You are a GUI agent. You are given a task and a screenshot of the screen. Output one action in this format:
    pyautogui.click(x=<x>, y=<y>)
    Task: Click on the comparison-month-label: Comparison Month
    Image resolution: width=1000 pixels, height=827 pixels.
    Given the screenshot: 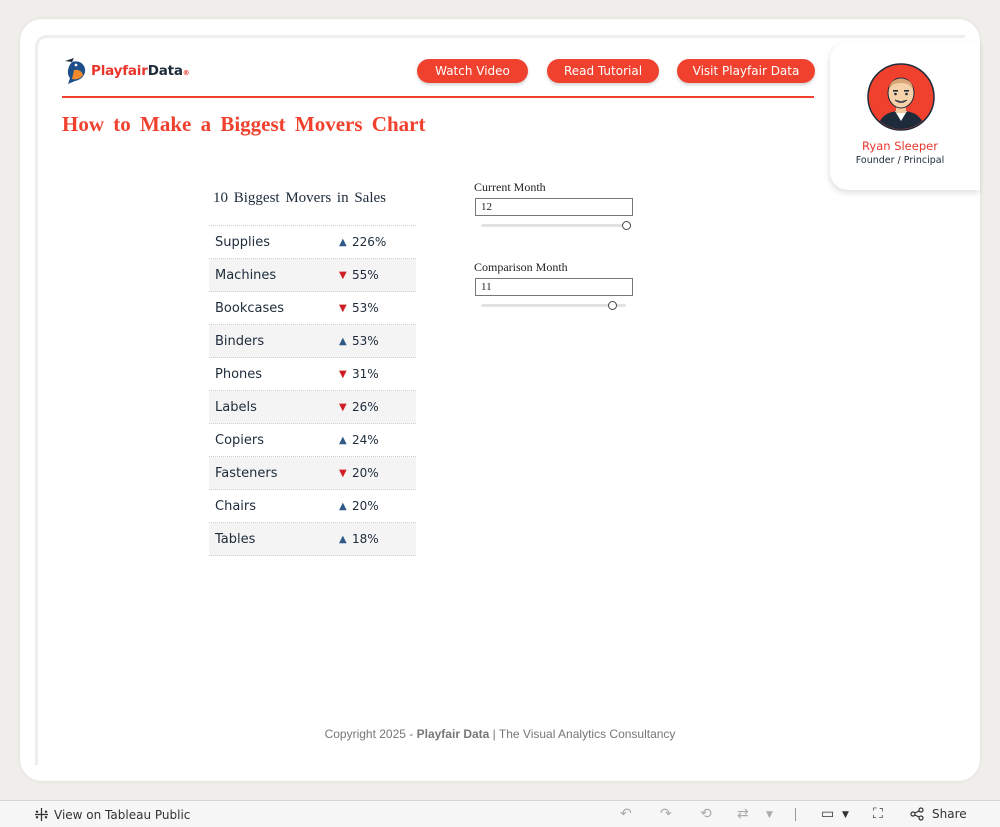 What is the action you would take?
    pyautogui.click(x=521, y=267)
    